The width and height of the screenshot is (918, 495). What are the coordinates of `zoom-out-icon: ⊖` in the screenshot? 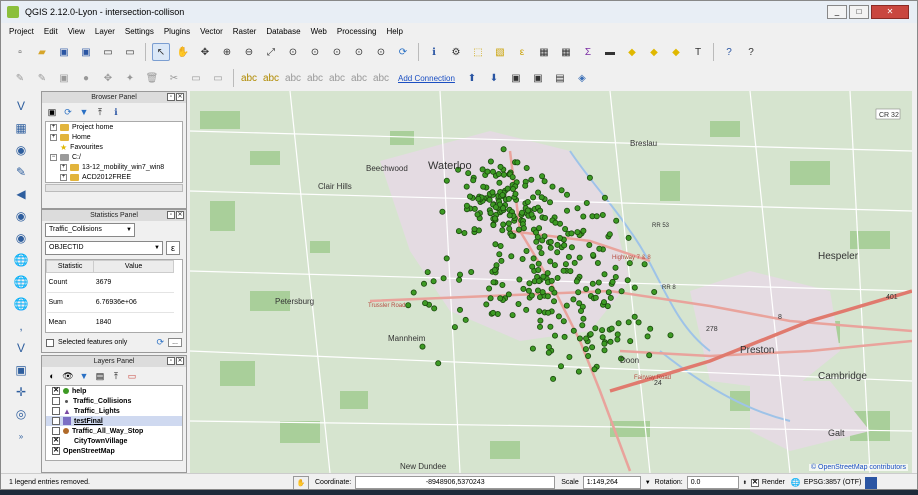 It's located at (249, 52).